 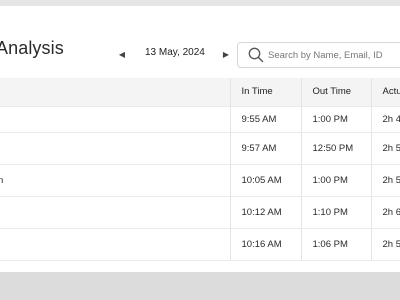 What do you see at coordinates (385, 212) in the screenshot?
I see `cell-actual: 2h 6` at bounding box center [385, 212].